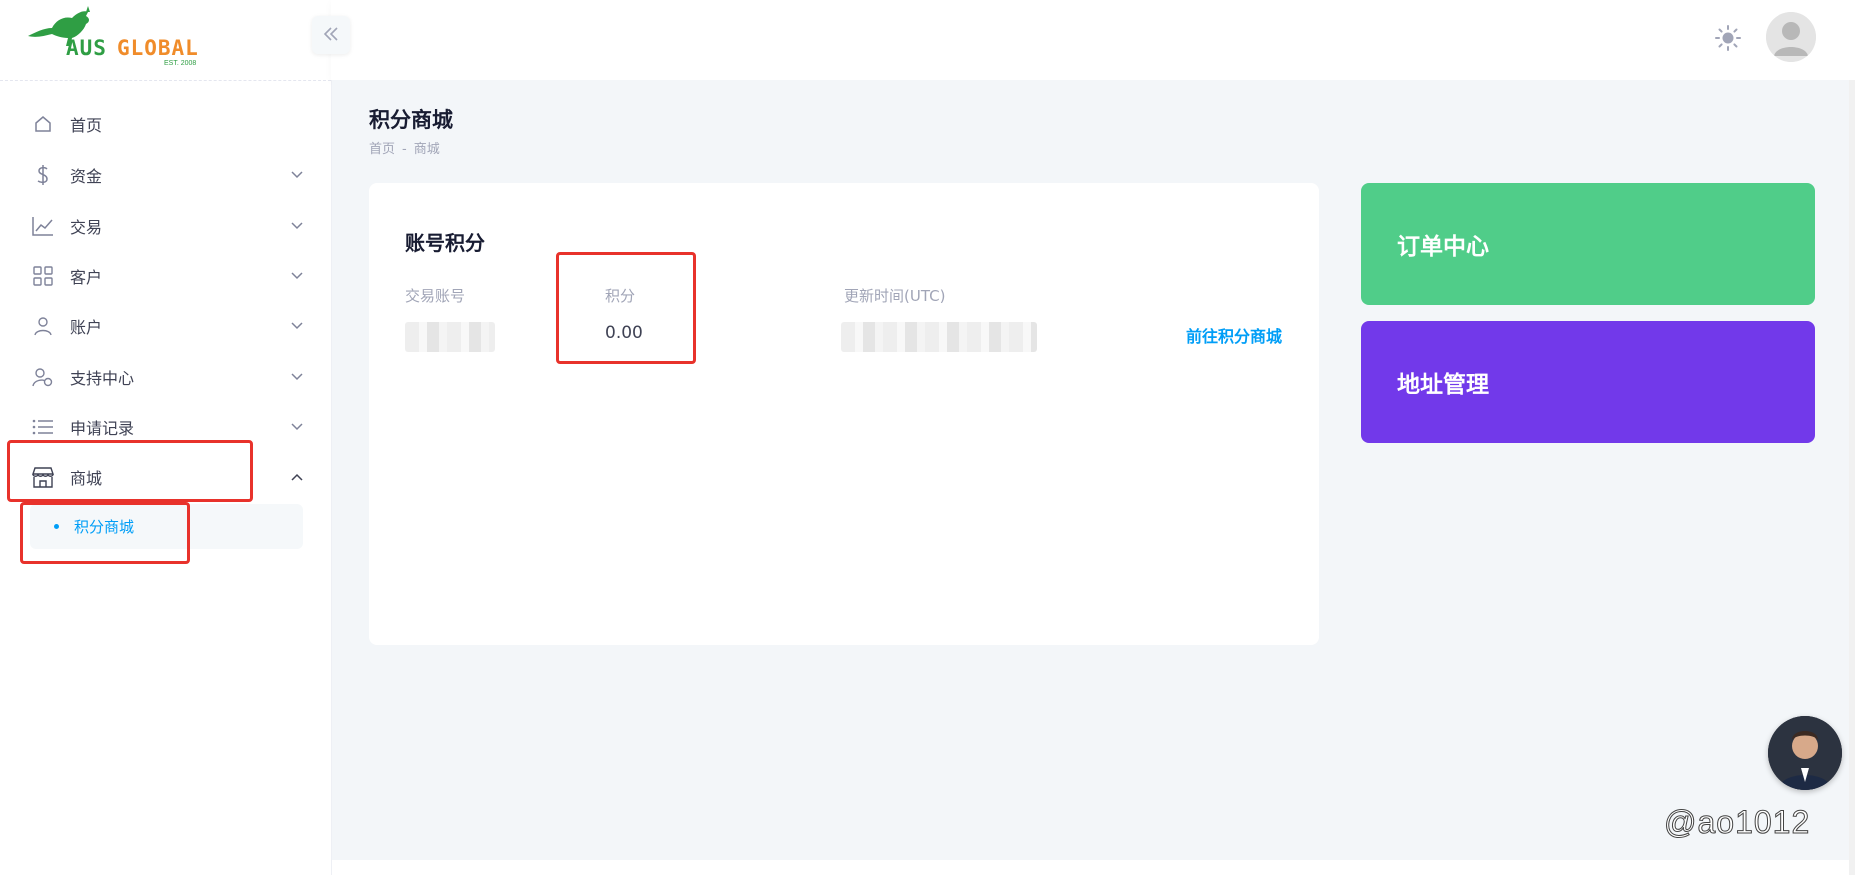 The height and width of the screenshot is (875, 1855). What do you see at coordinates (168, 226) in the screenshot?
I see `sidebar-item-trade: 交易` at bounding box center [168, 226].